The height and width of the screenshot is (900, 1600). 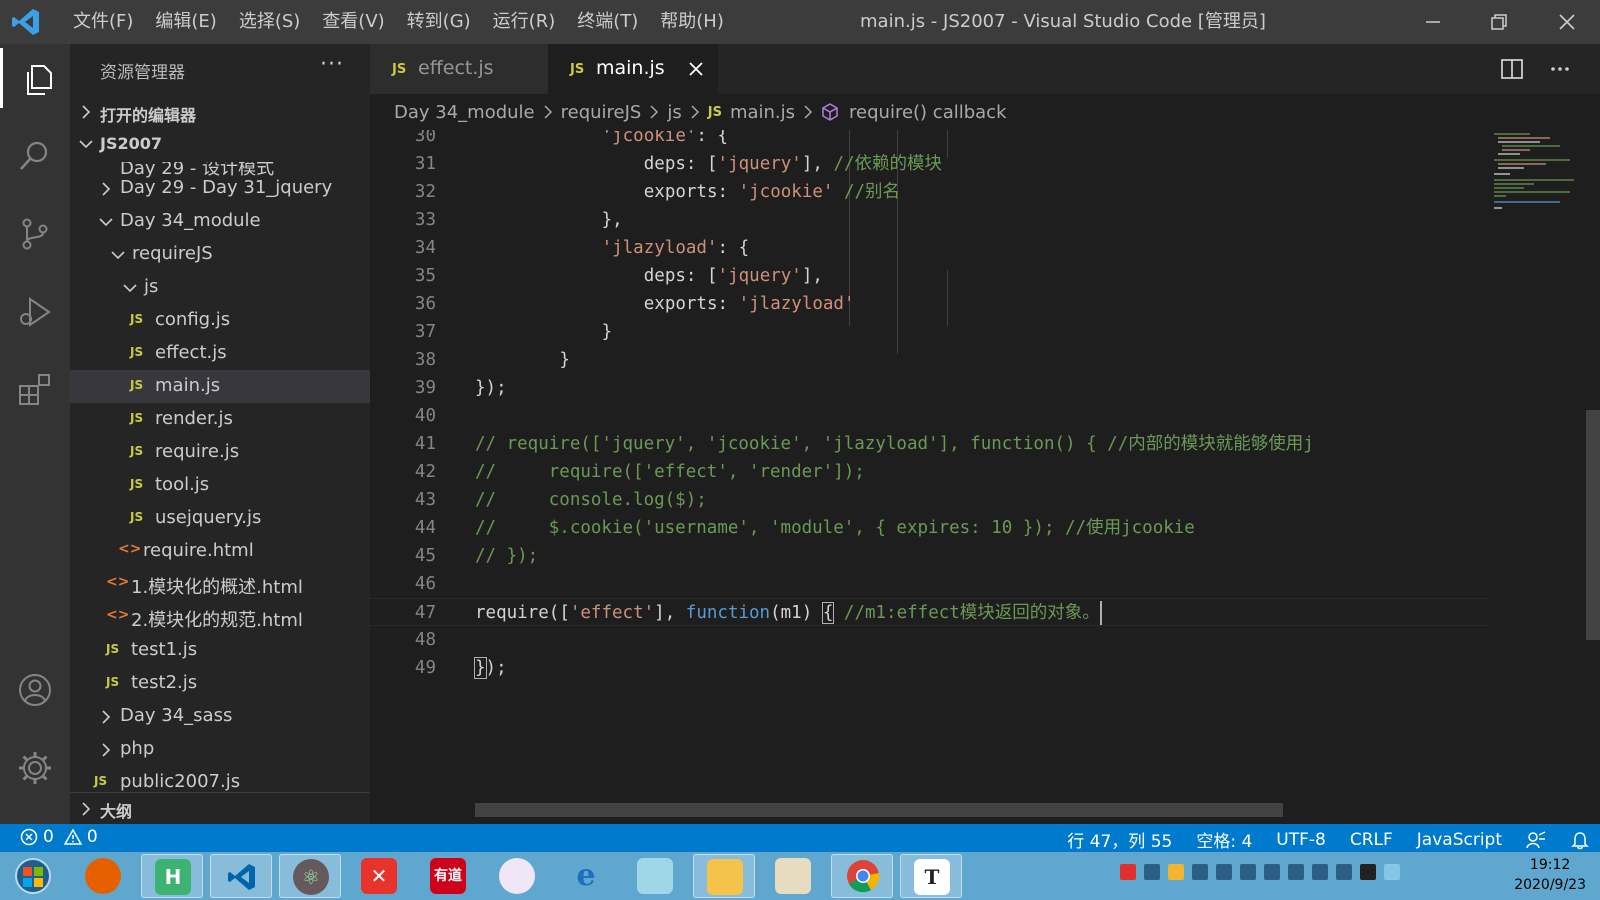 What do you see at coordinates (1537, 470) in the screenshot?
I see `minimap` at bounding box center [1537, 470].